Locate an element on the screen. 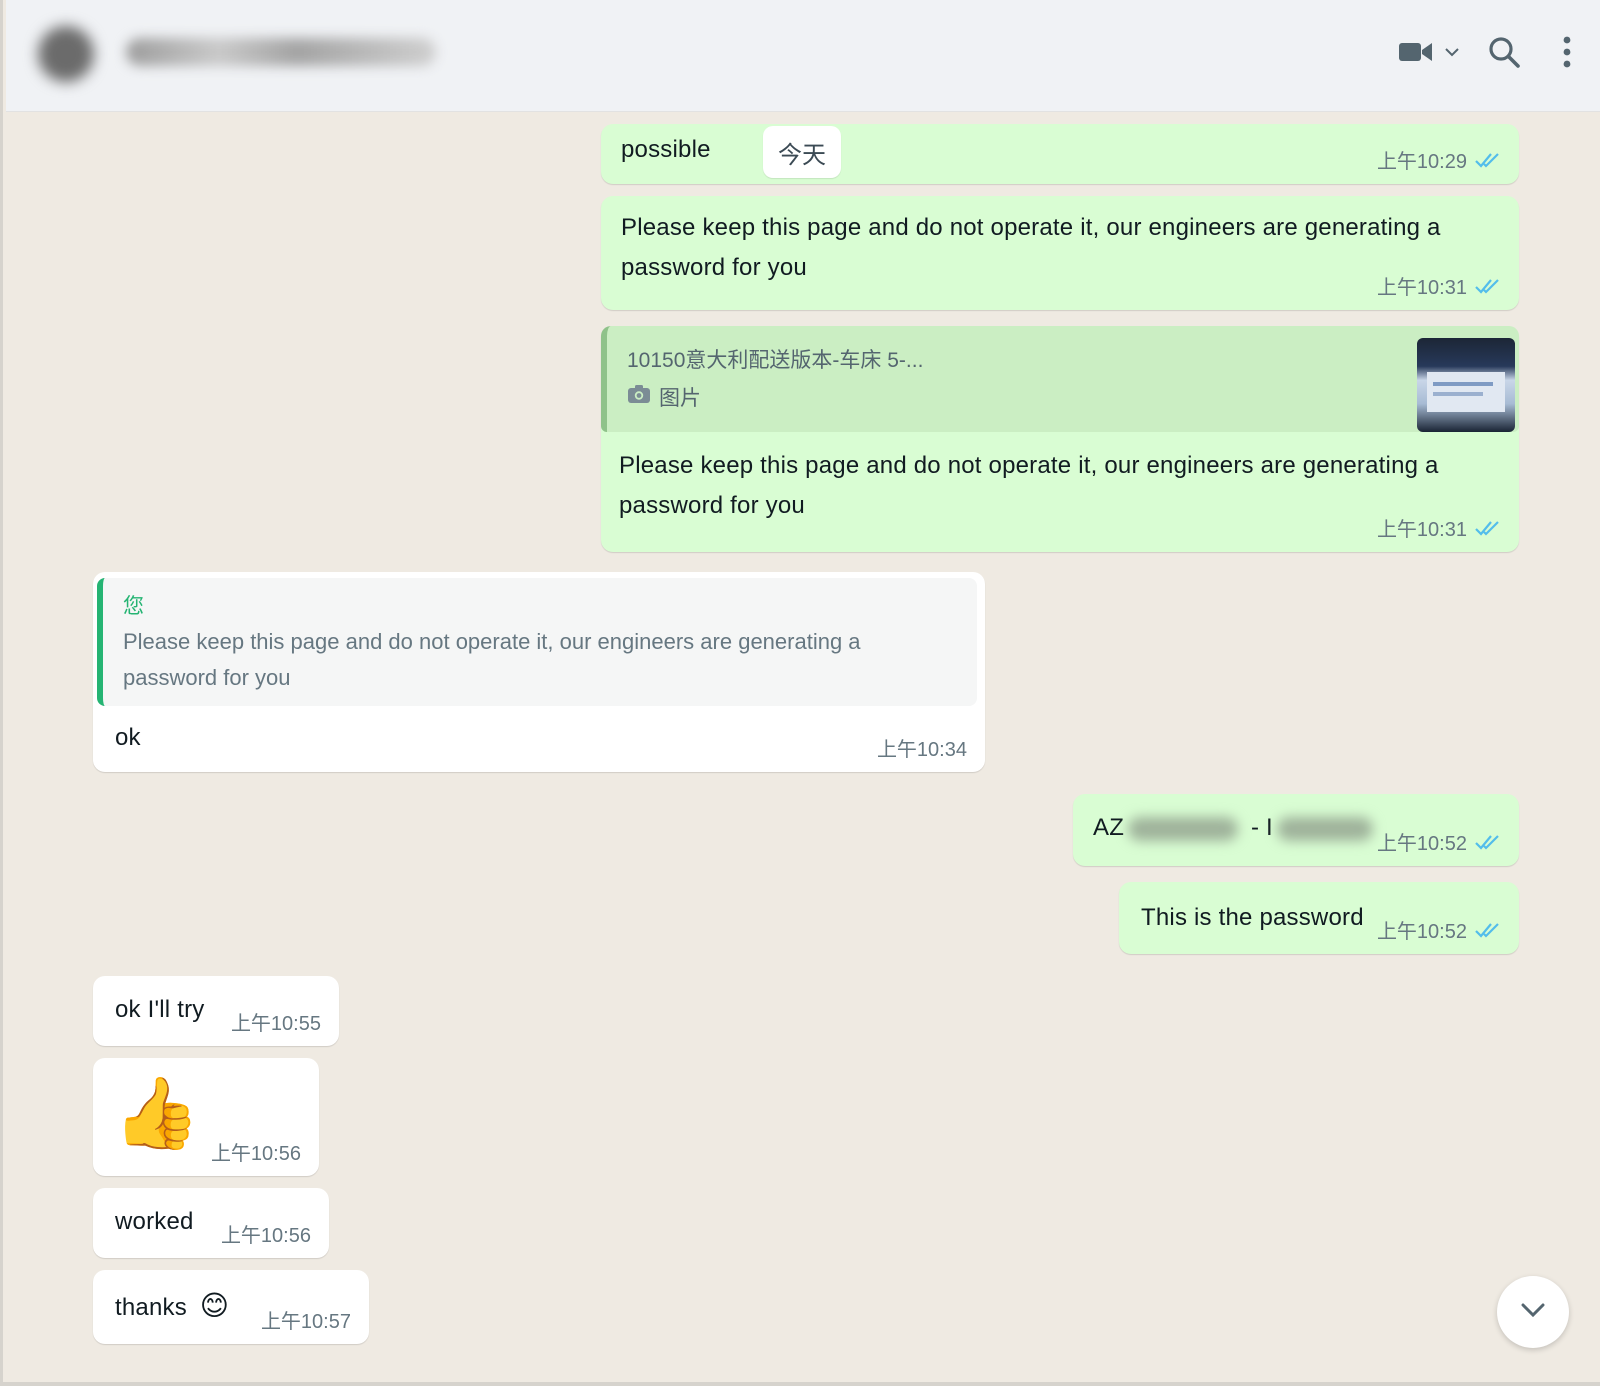 The height and width of the screenshot is (1386, 1600). camera-icon is located at coordinates (639, 397).